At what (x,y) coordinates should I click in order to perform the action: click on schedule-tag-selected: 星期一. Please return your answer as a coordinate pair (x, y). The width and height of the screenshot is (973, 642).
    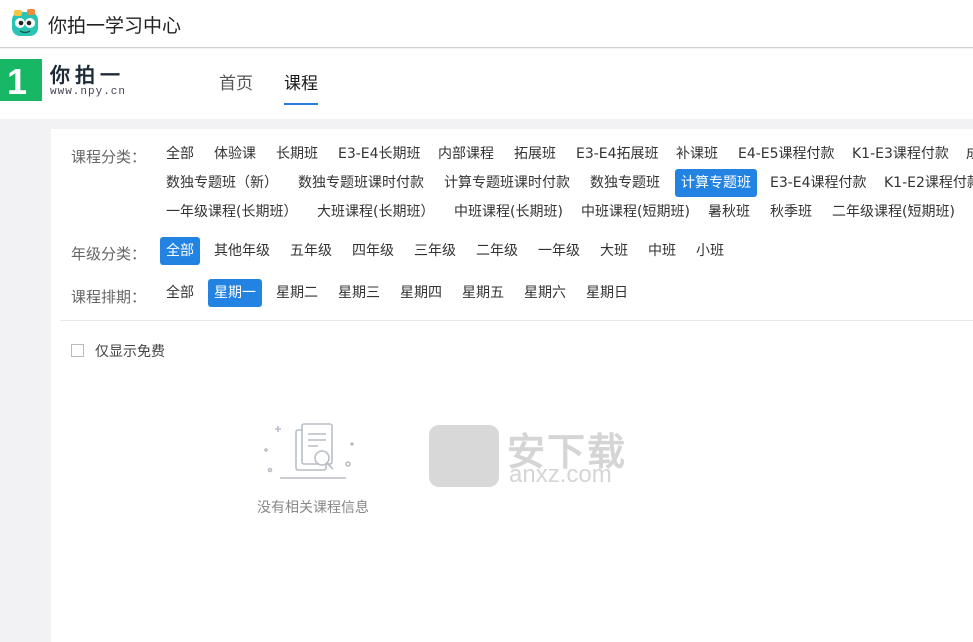
    Looking at the image, I should click on (235, 293).